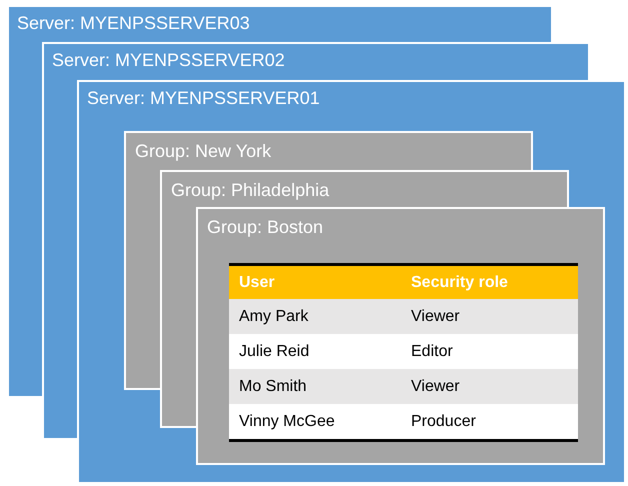 Image resolution: width=628 pixels, height=486 pixels. What do you see at coordinates (250, 190) in the screenshot?
I see `group-title: Group: Philadelphia` at bounding box center [250, 190].